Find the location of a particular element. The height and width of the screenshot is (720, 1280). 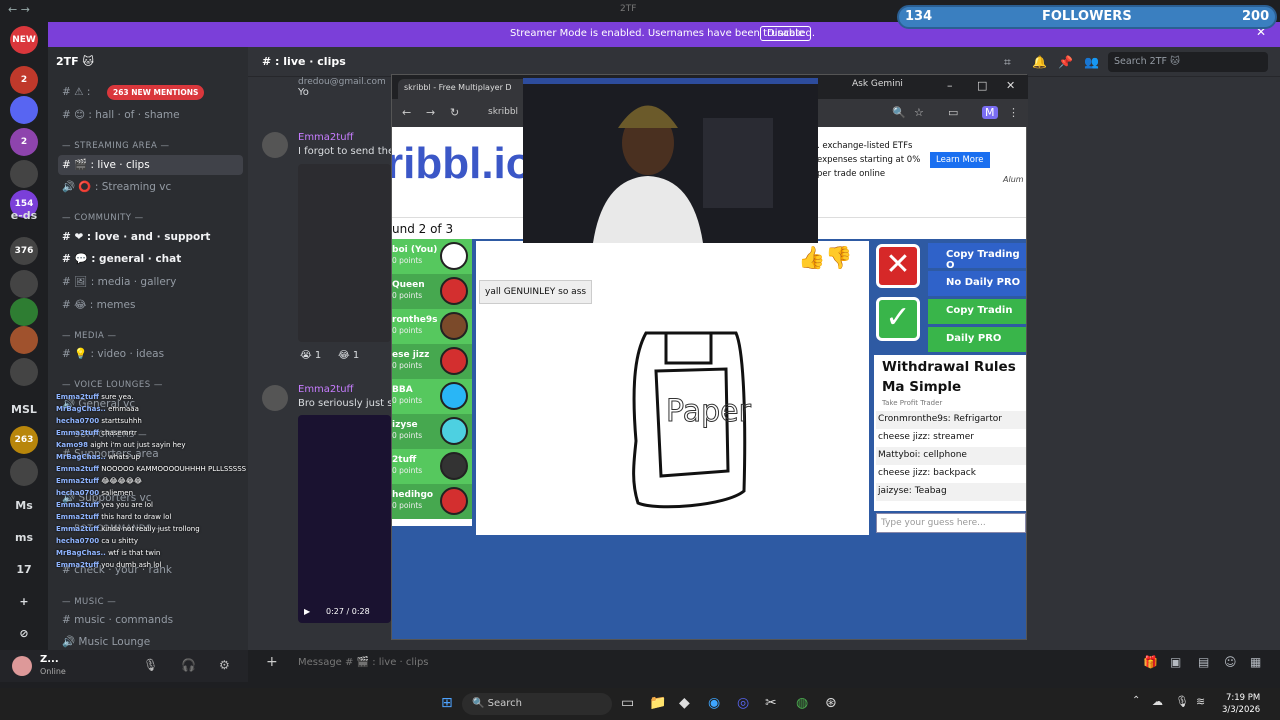

channel-streaming-vc: 🔊 ⭕ : Streaming vc is located at coordinates (150, 187).